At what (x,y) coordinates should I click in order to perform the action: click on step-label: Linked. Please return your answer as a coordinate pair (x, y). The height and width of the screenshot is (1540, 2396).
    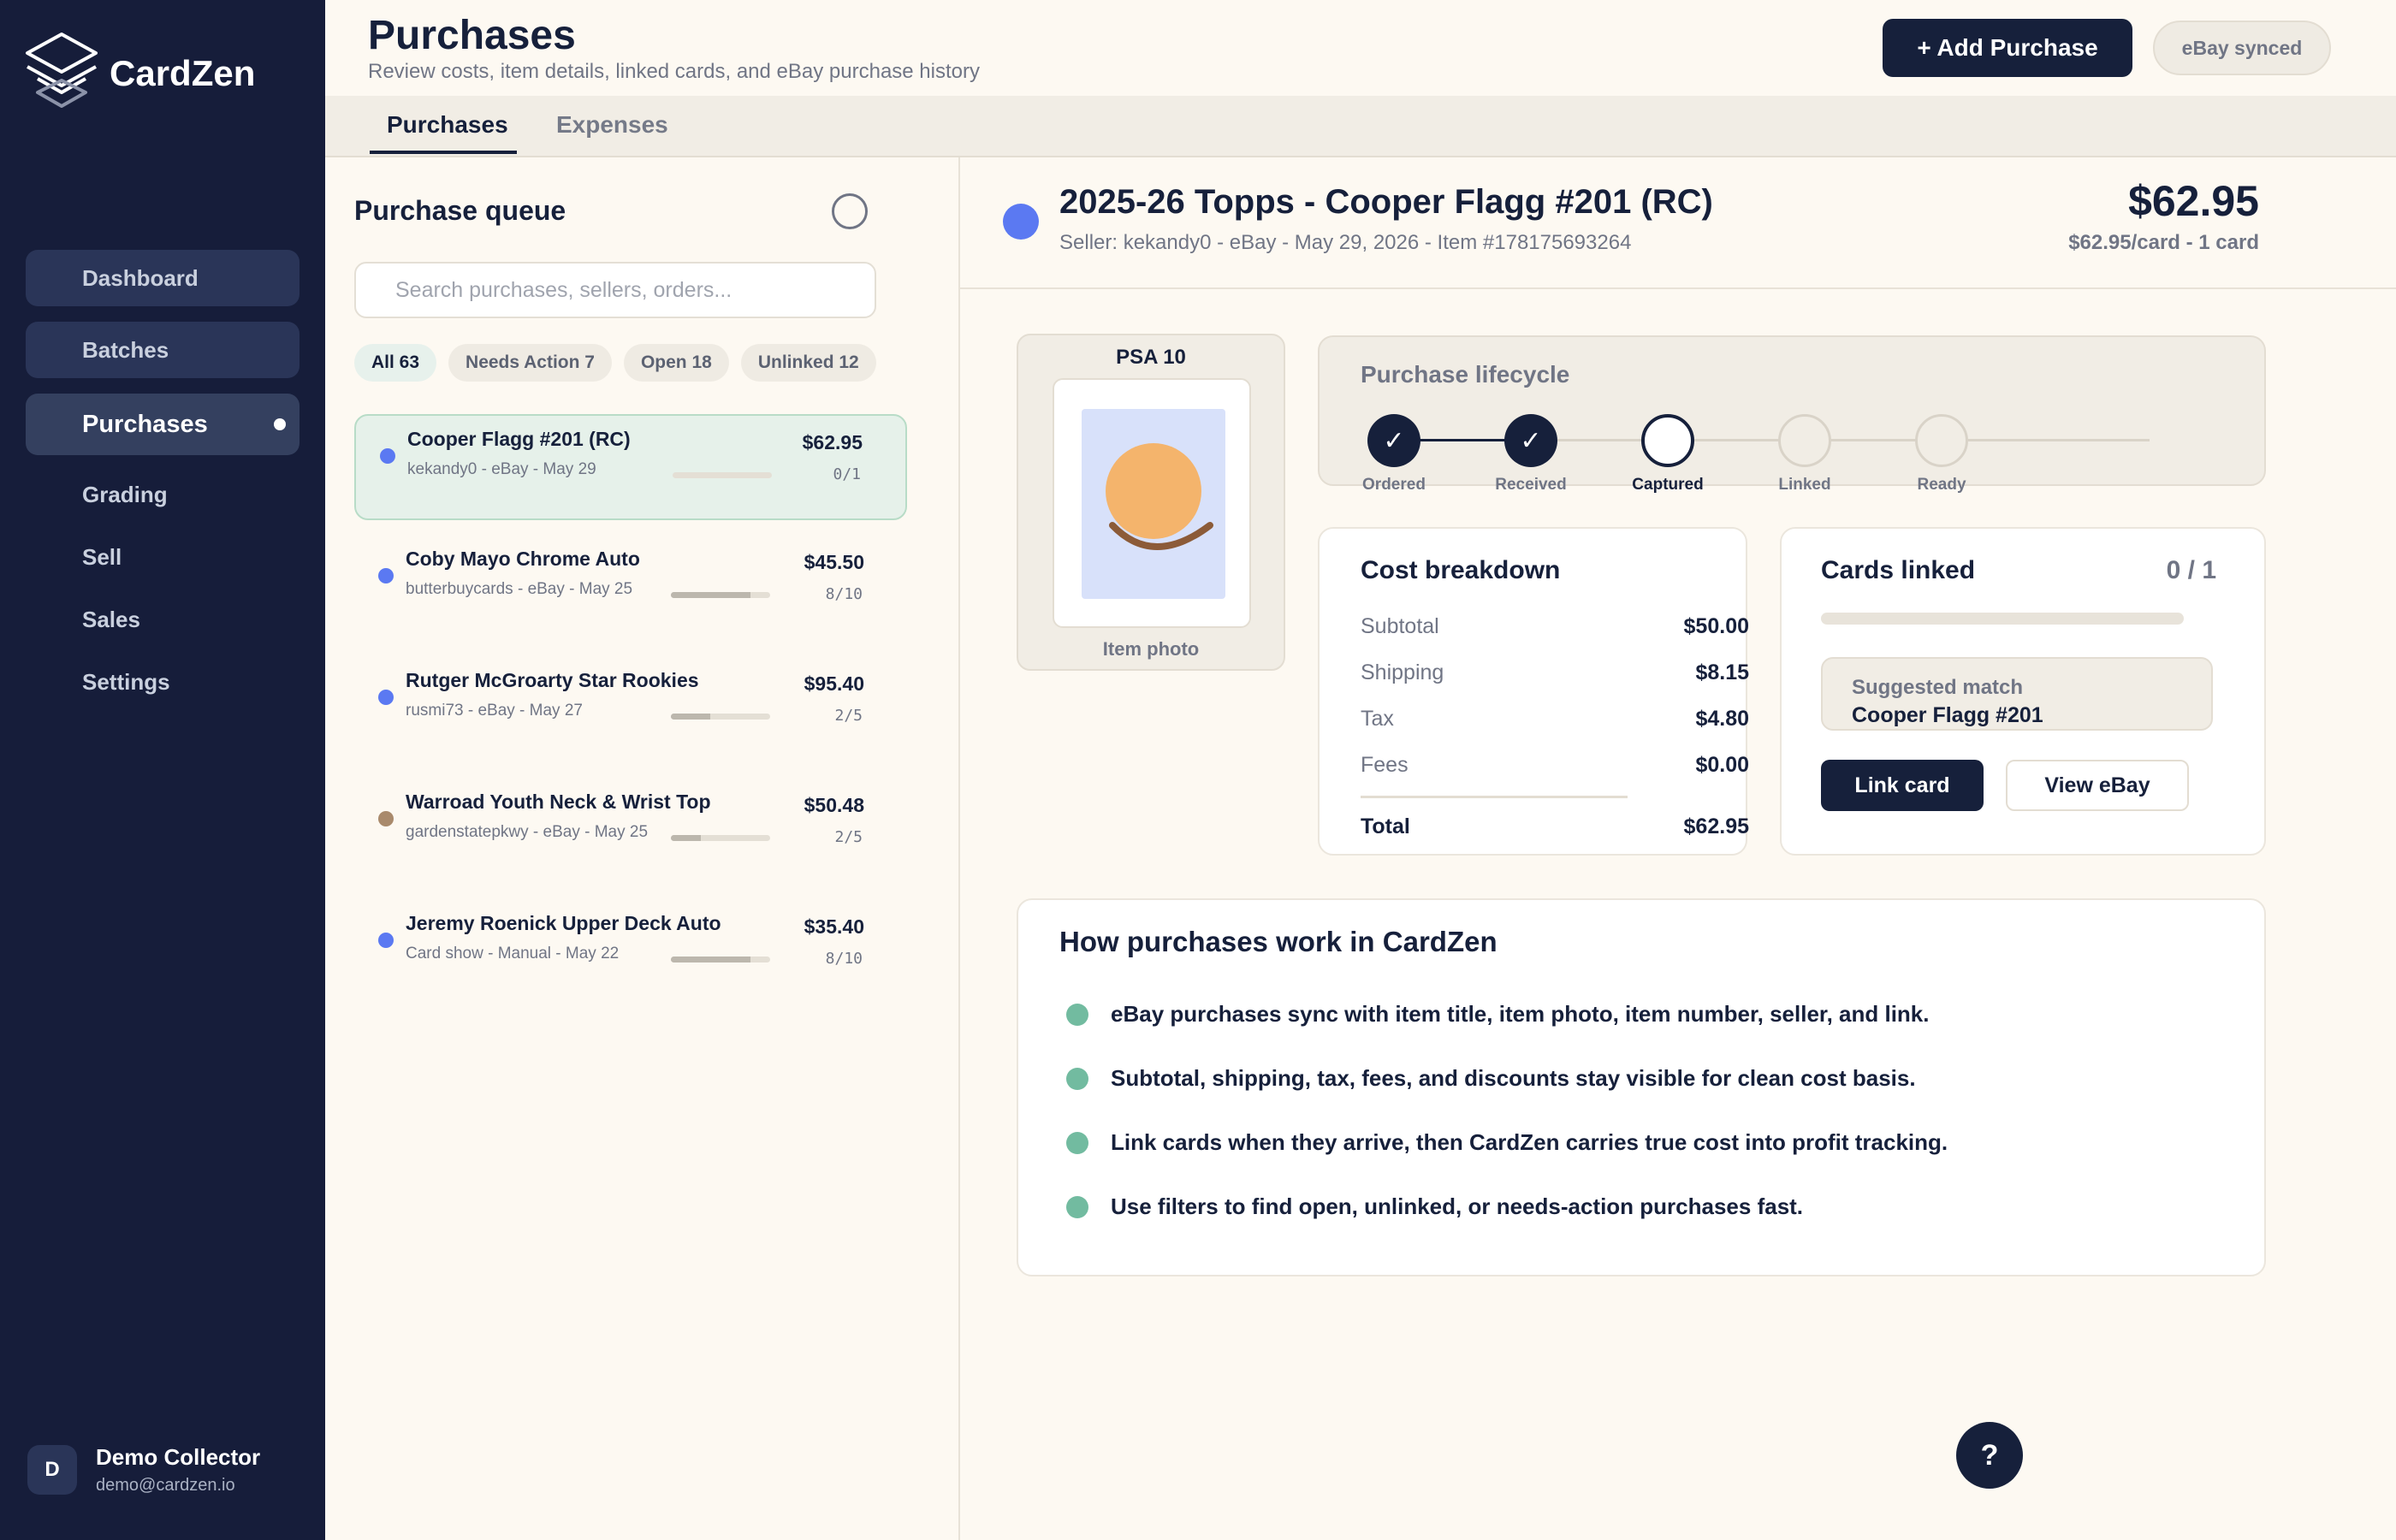
    Looking at the image, I should click on (1805, 485).